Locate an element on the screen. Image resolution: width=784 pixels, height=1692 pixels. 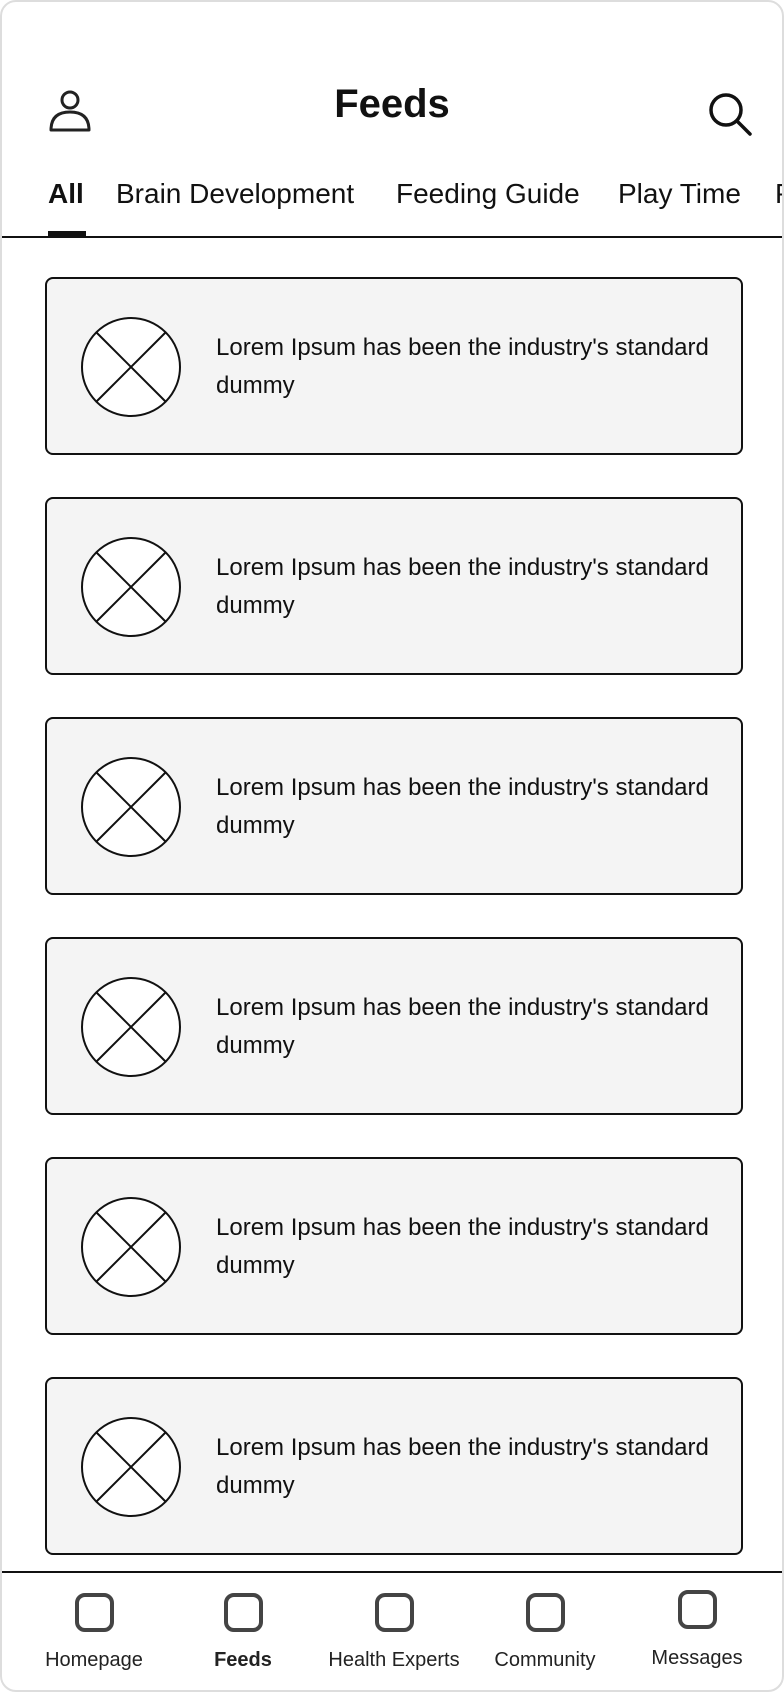
community-icon is located at coordinates (545, 1612).